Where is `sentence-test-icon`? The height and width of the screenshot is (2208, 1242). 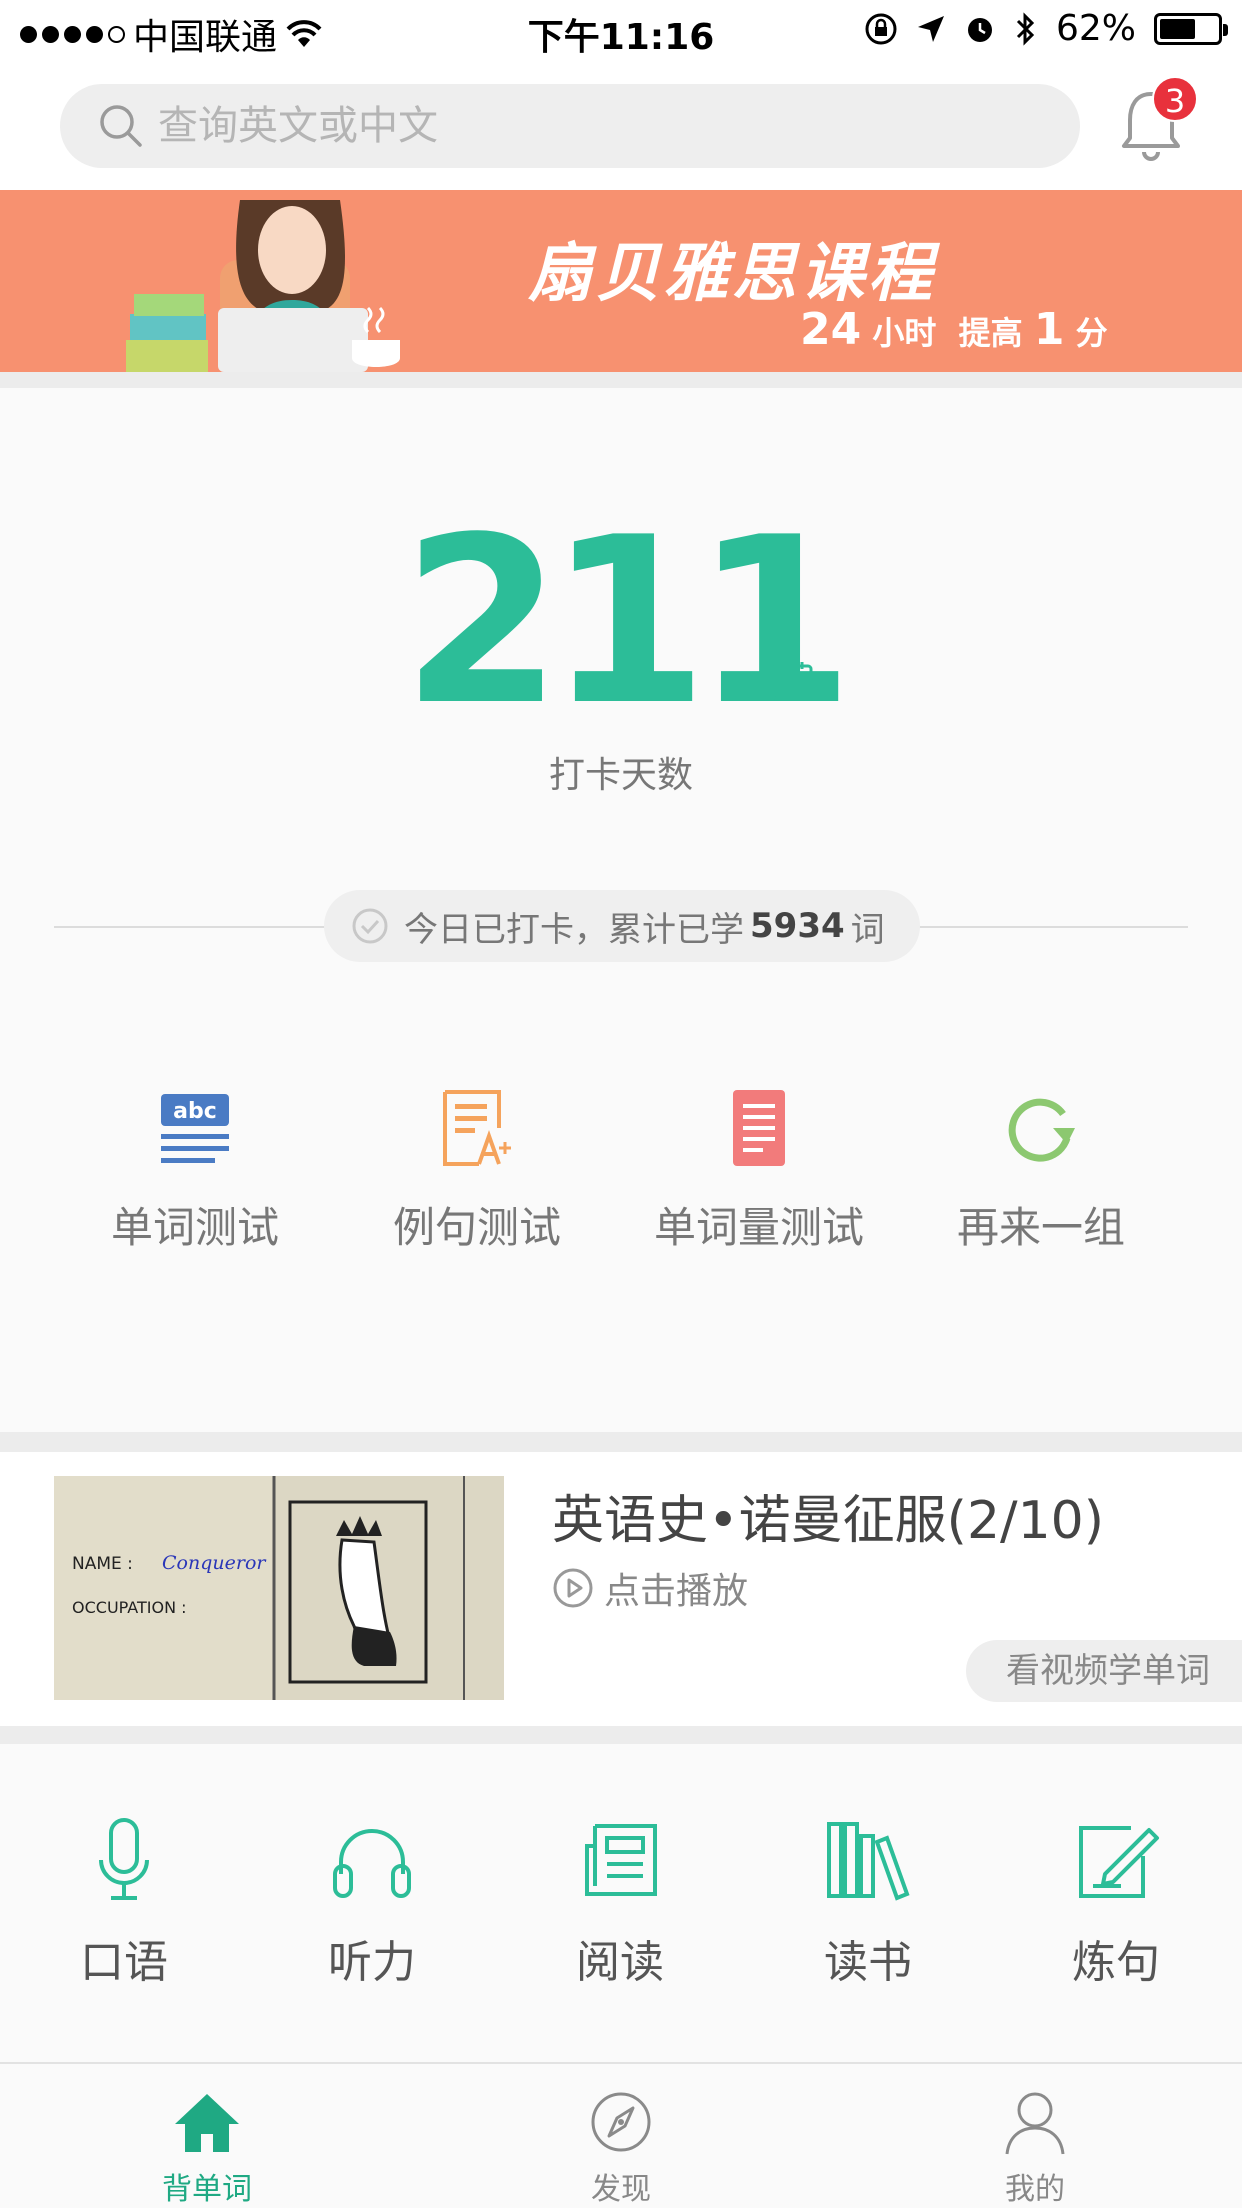 sentence-test-icon is located at coordinates (477, 1128).